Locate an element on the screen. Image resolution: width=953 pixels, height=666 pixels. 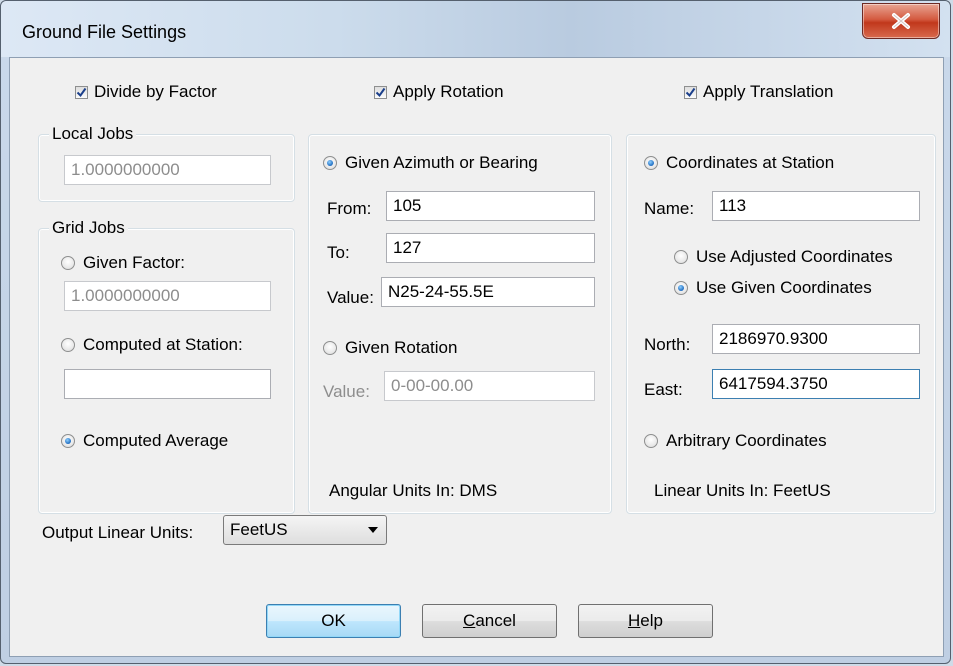
chevron-down-icon is located at coordinates (373, 530).